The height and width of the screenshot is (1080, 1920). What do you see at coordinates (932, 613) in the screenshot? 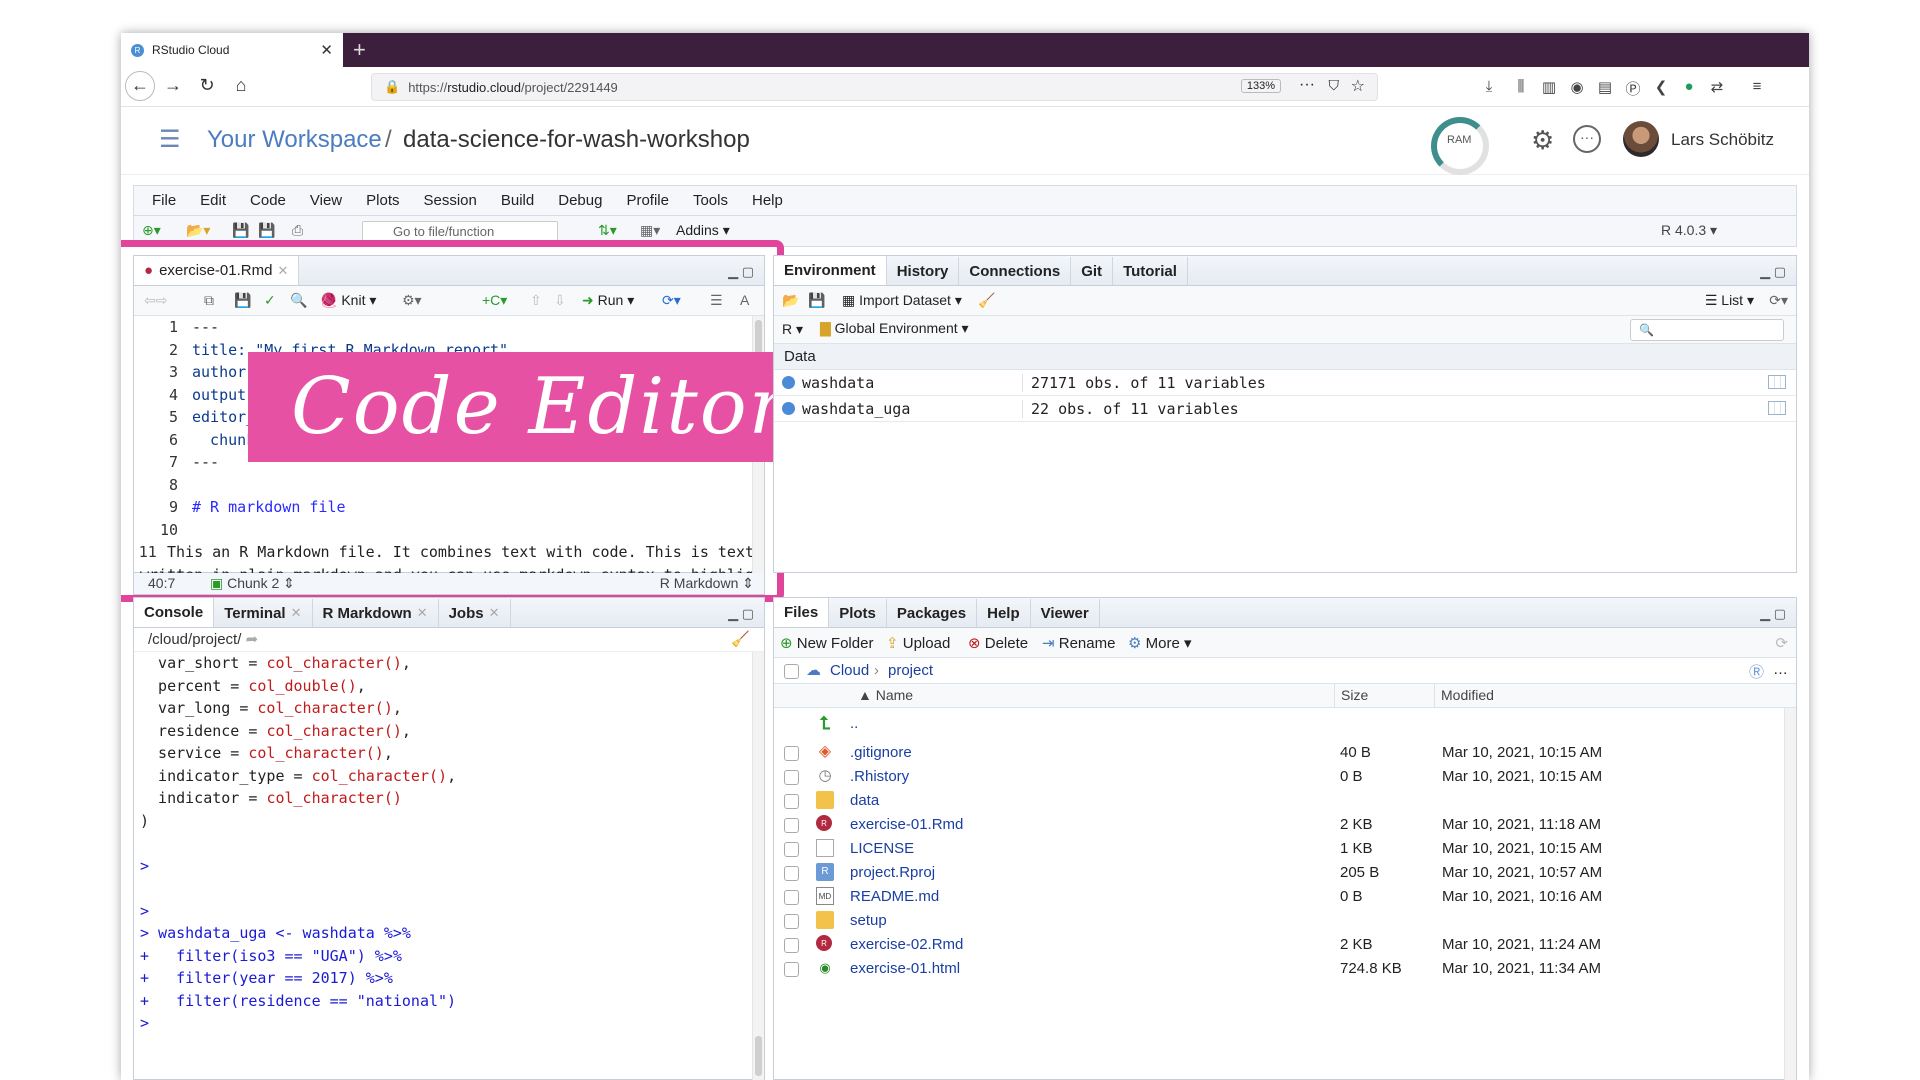
I see `tab-packages: Packages` at bounding box center [932, 613].